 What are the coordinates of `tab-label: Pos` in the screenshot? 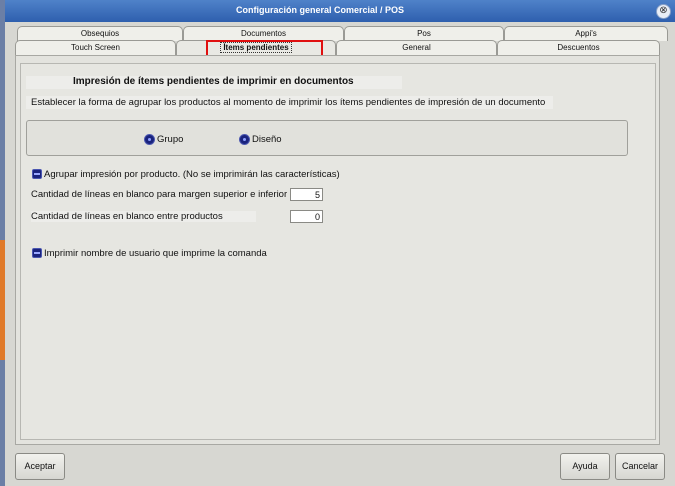 It's located at (424, 33).